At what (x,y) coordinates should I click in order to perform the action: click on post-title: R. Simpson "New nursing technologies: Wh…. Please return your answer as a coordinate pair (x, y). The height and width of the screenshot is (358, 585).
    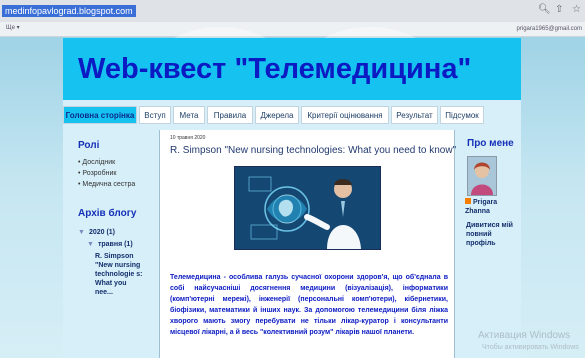
    Looking at the image, I should click on (313, 150).